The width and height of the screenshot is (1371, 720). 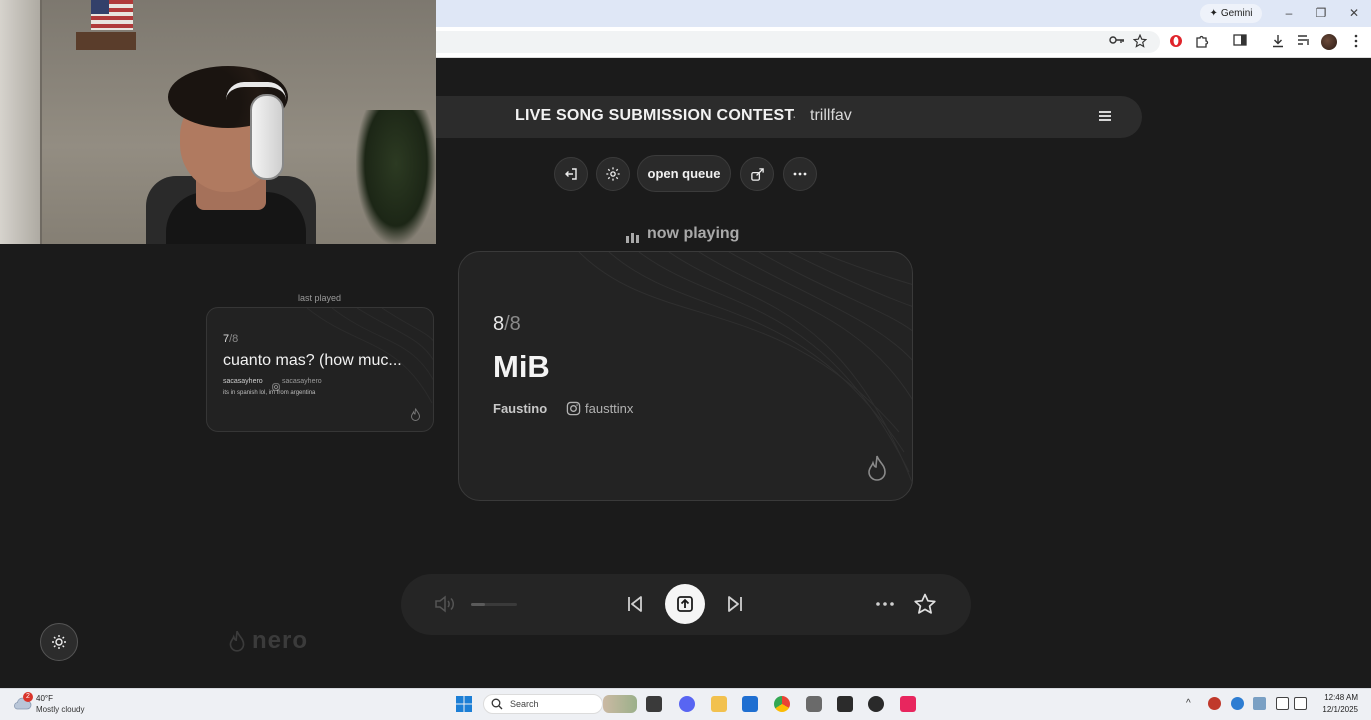 I want to click on minimize-button: –, so click(x=1289, y=13).